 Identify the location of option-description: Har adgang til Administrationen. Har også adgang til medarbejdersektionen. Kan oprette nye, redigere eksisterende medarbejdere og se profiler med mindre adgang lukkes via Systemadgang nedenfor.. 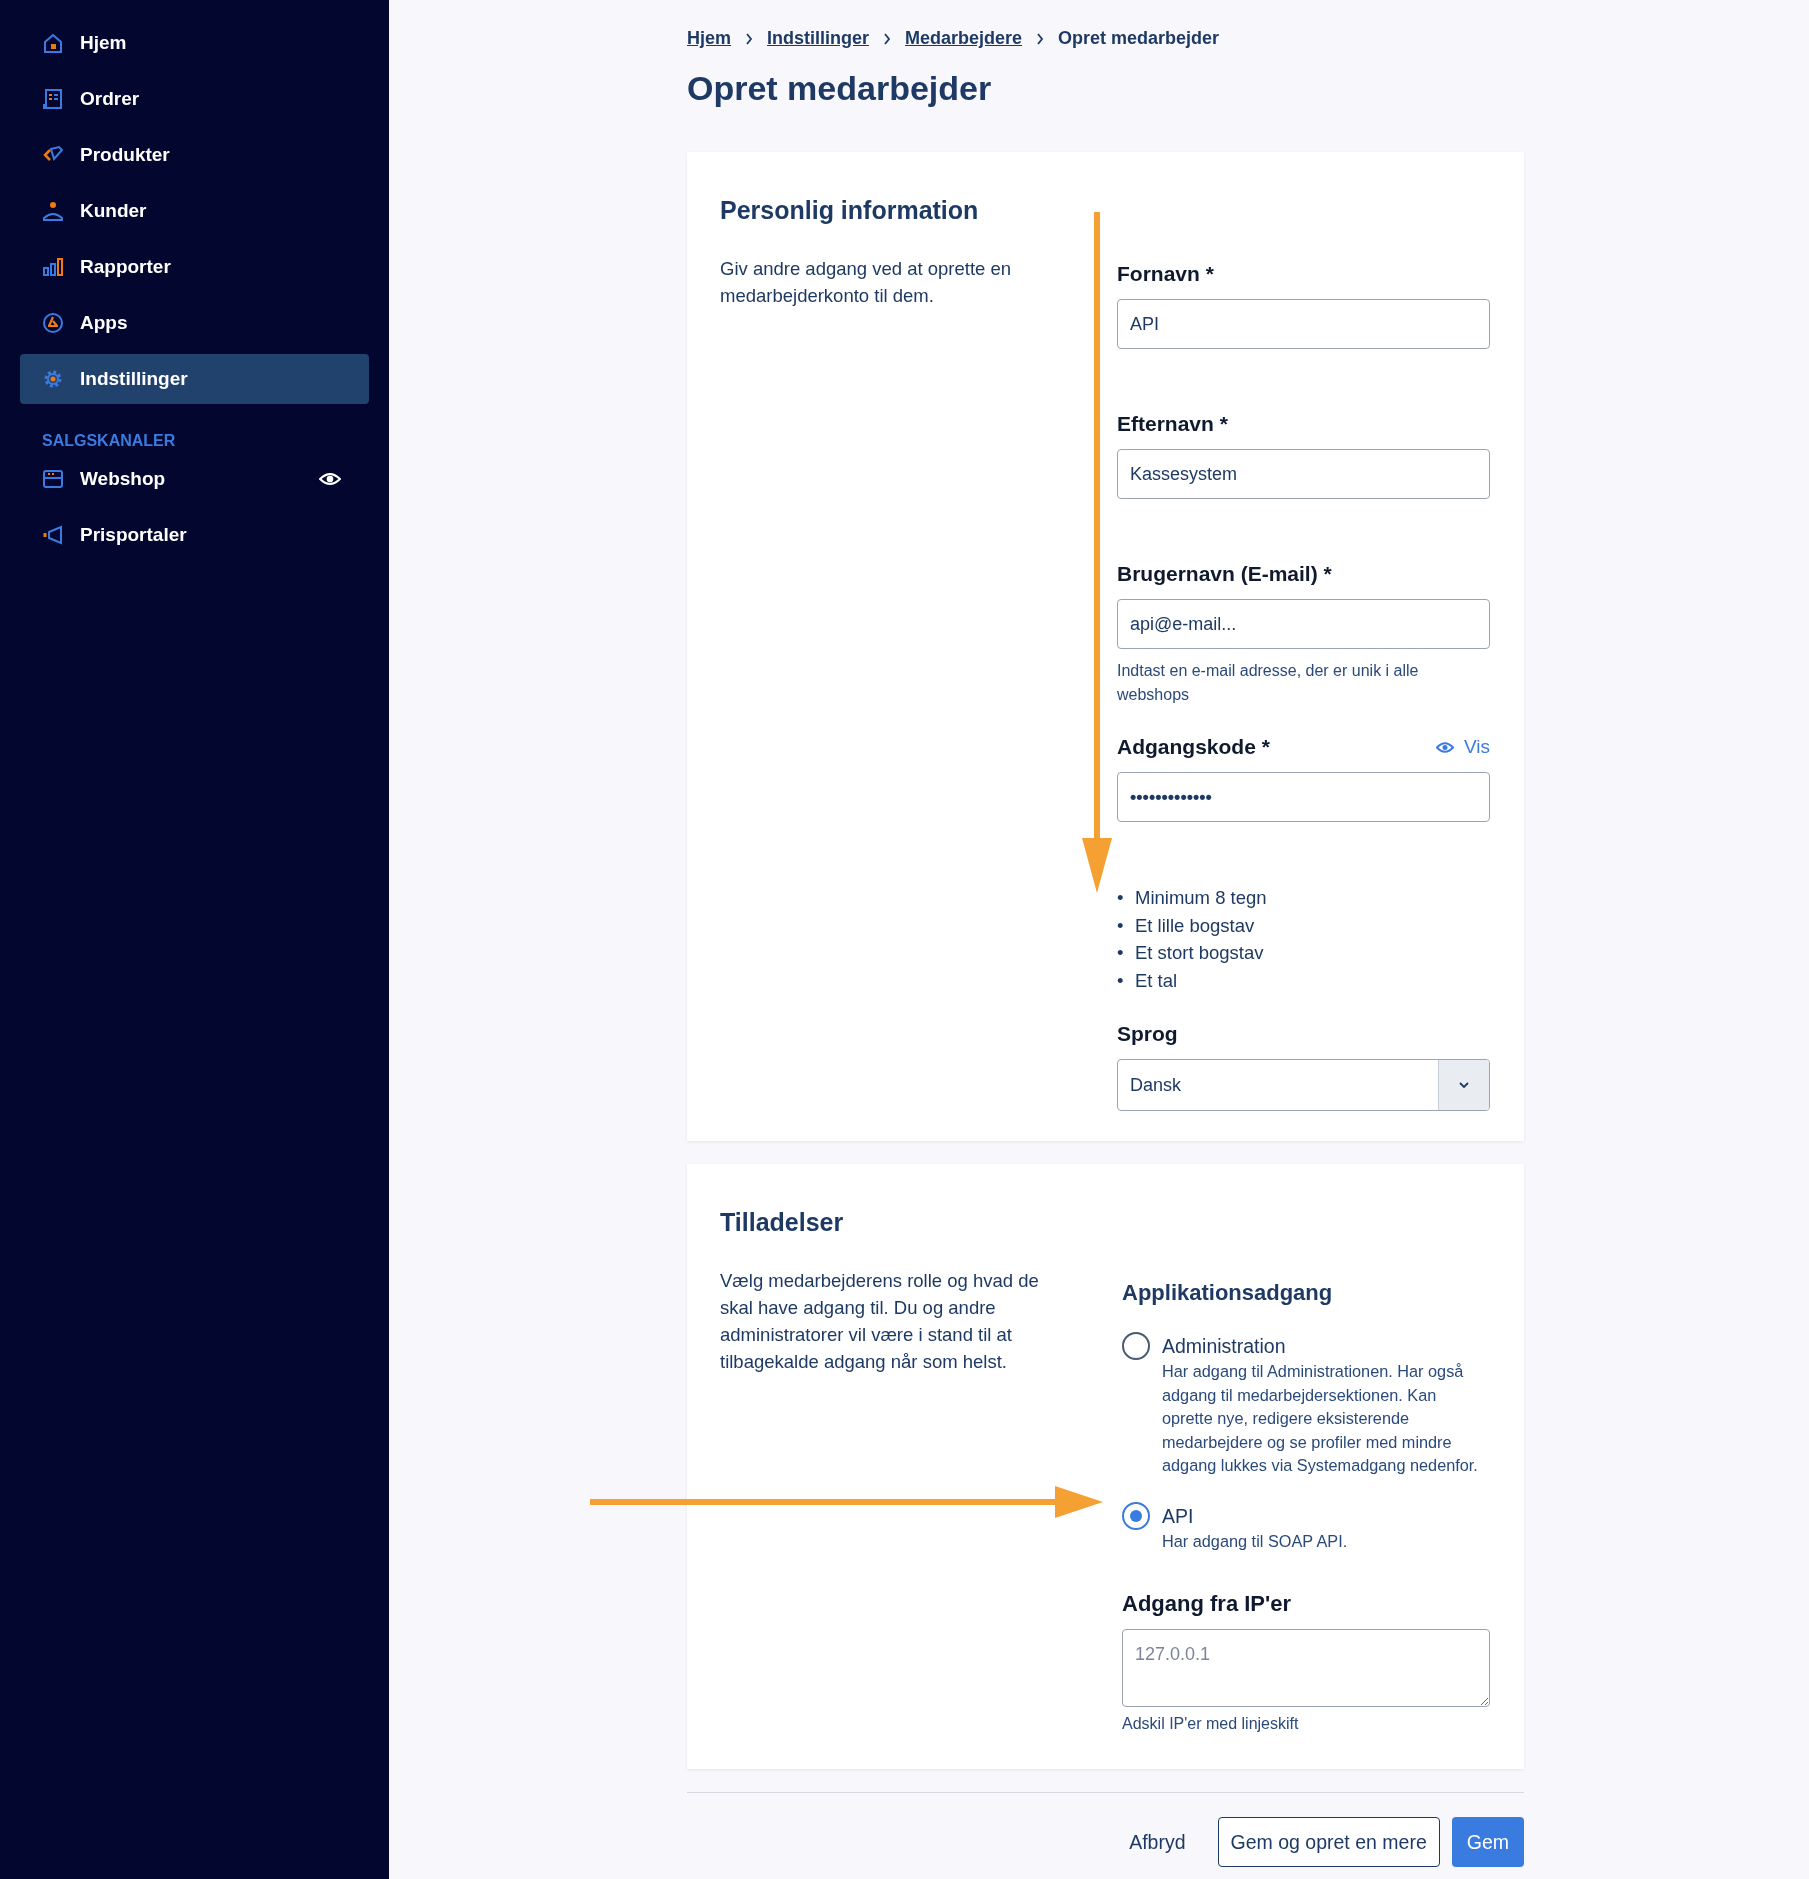
(1320, 1418).